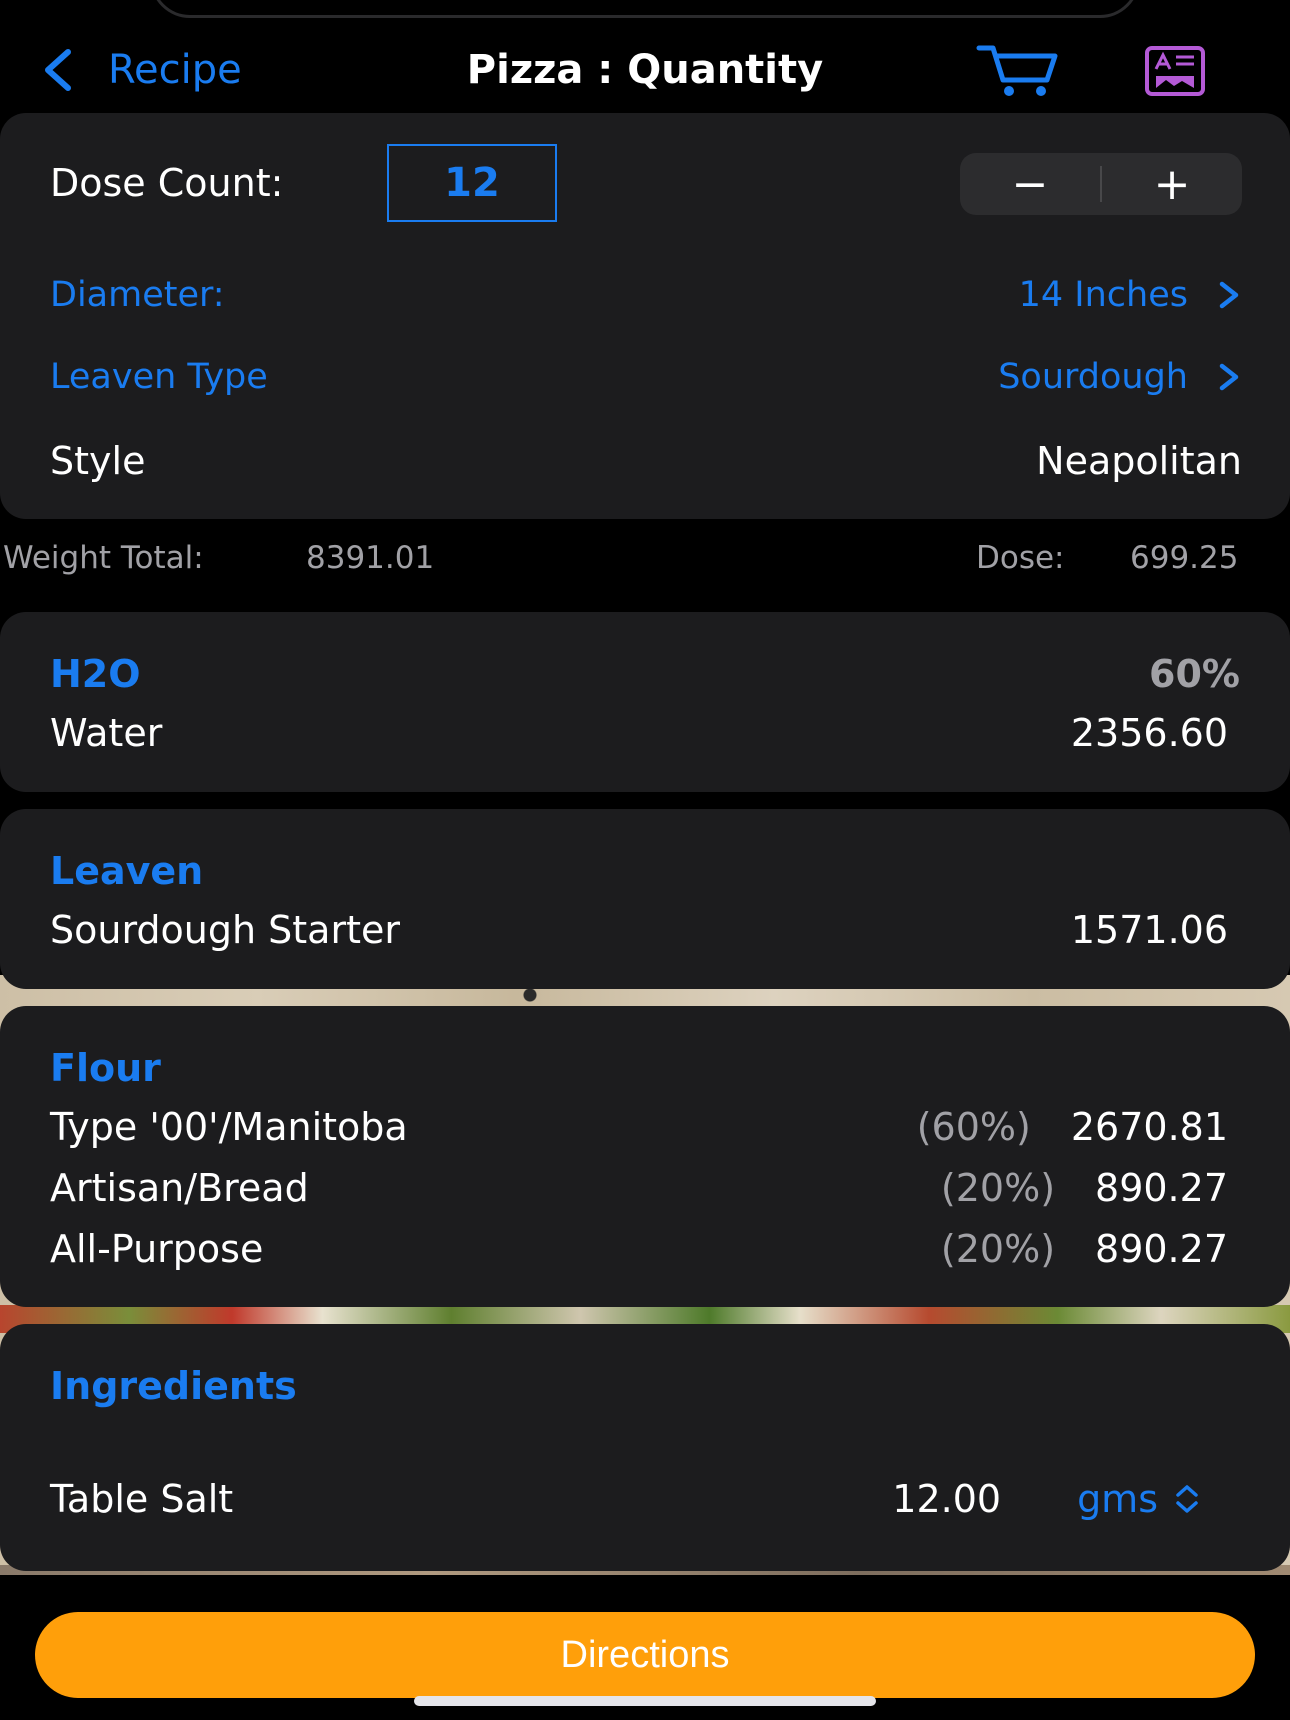 The image size is (1290, 1720). I want to click on leaven-card: Leaven Sourdough Starter 1571.06, so click(645, 899).